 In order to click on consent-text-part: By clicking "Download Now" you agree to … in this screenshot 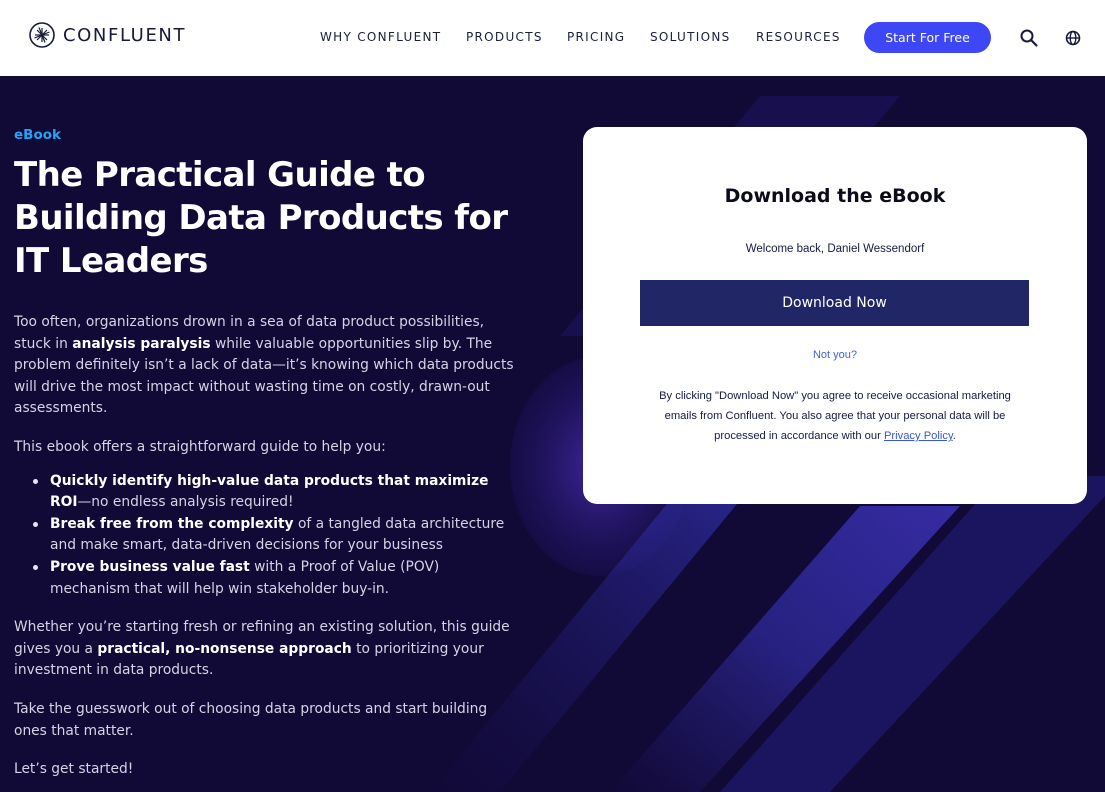, I will do `click(835, 416)`.